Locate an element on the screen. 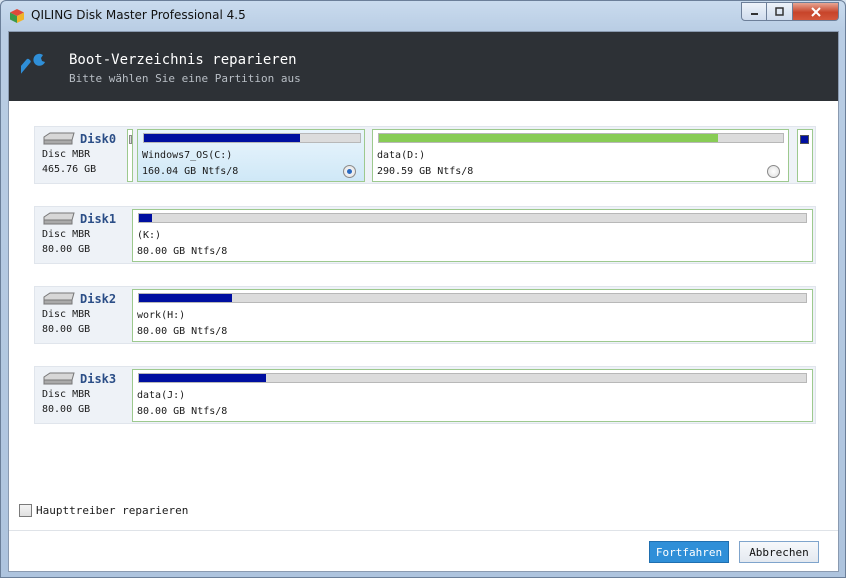 The width and height of the screenshot is (846, 578). unallocated-sliver is located at coordinates (130, 155).